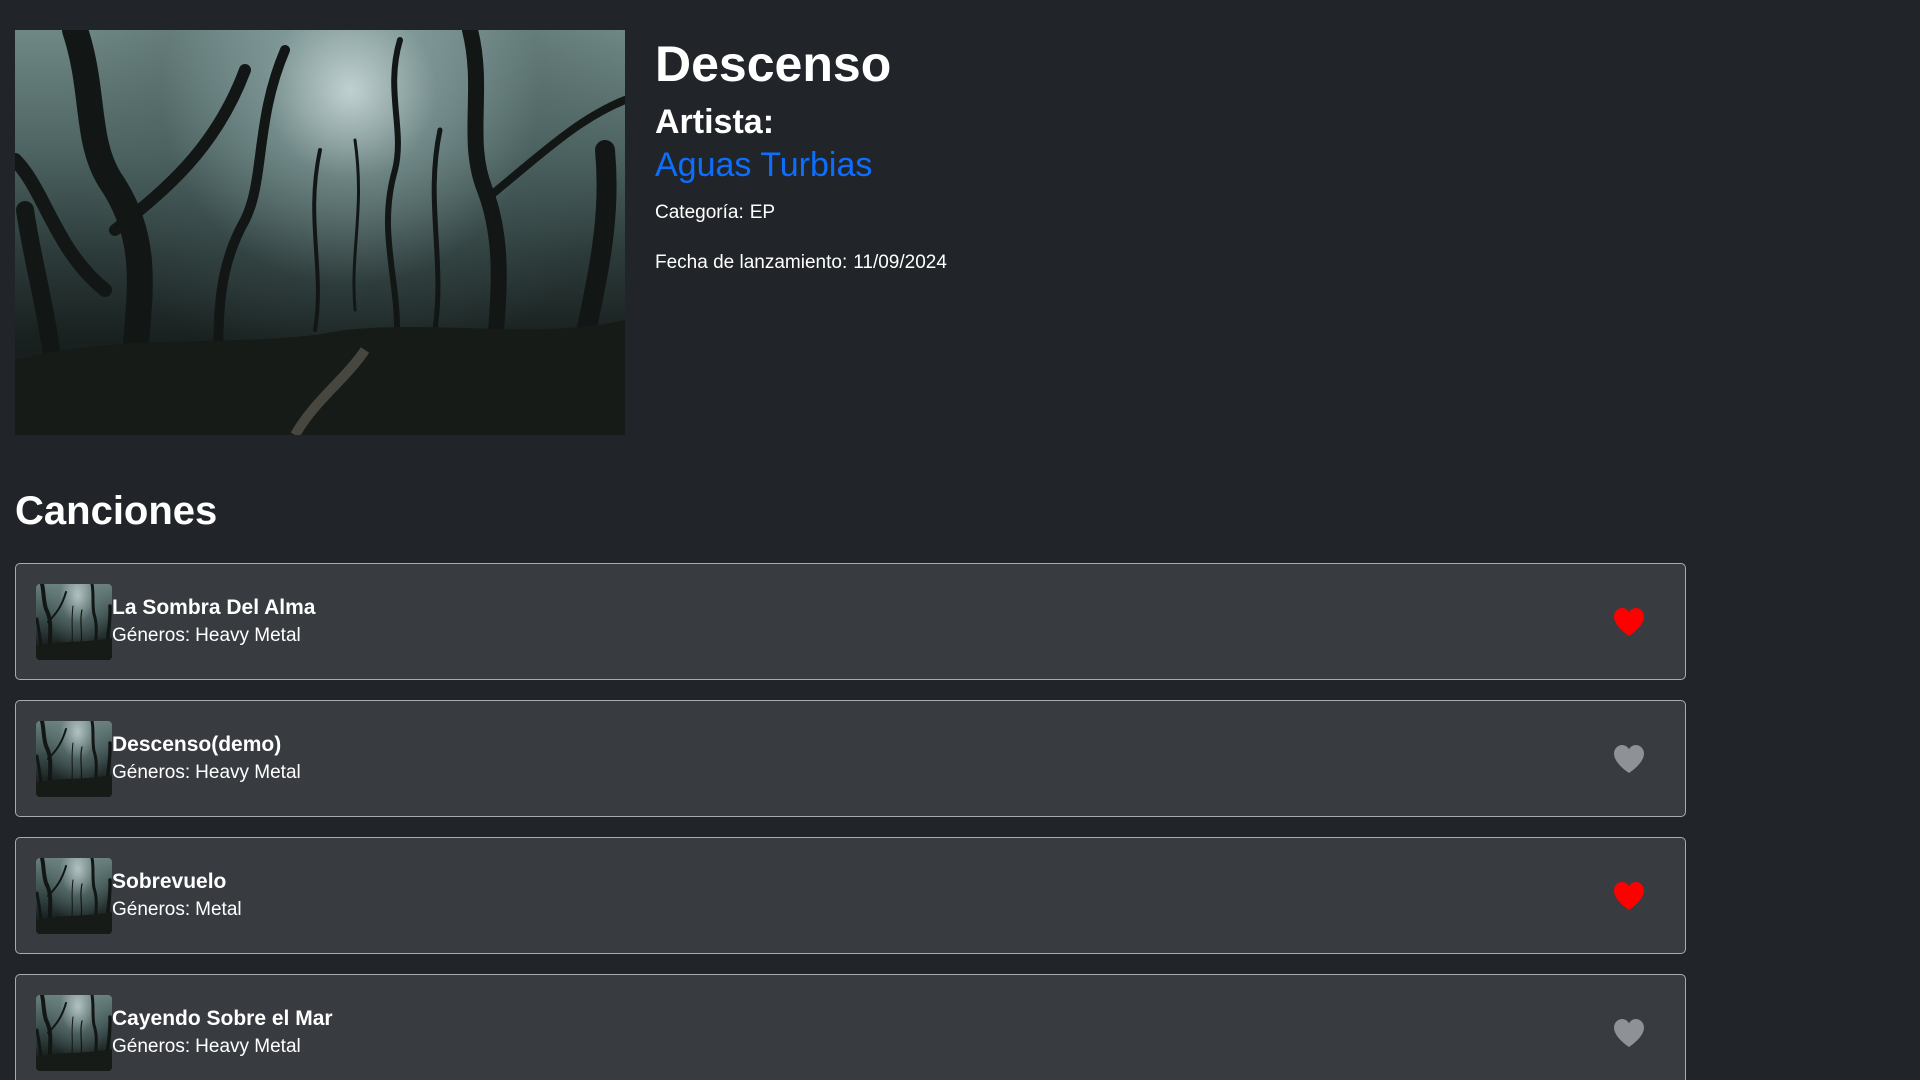 This screenshot has height=1080, width=1920. I want to click on song-text: La Sombra Del Alma Géneros: Heavy Metal, so click(213, 622).